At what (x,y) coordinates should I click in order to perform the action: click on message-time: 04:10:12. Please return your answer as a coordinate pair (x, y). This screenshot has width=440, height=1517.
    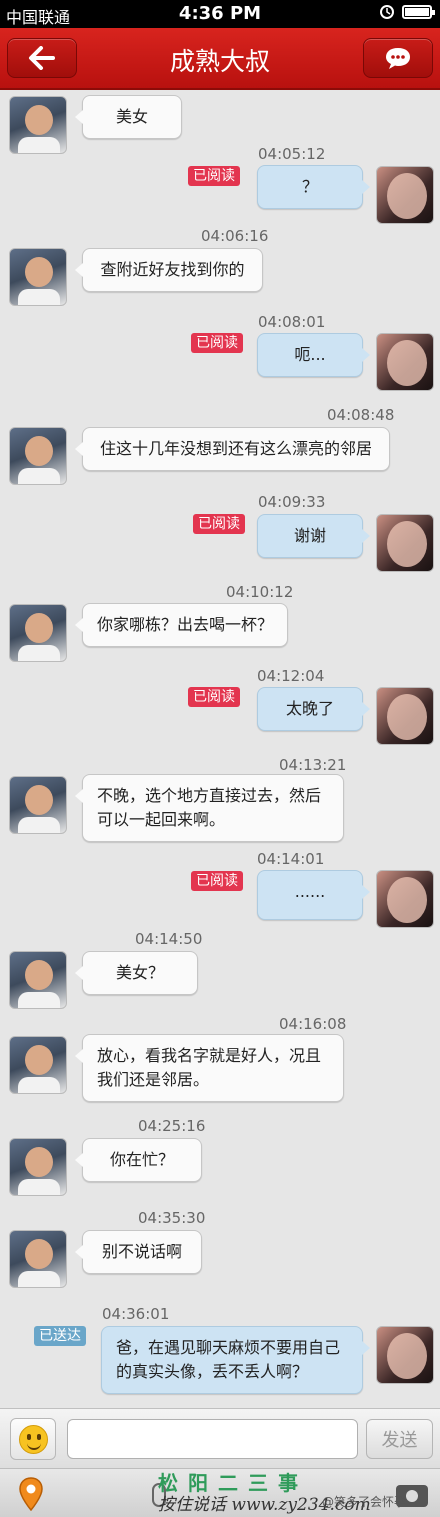
    Looking at the image, I should click on (260, 592).